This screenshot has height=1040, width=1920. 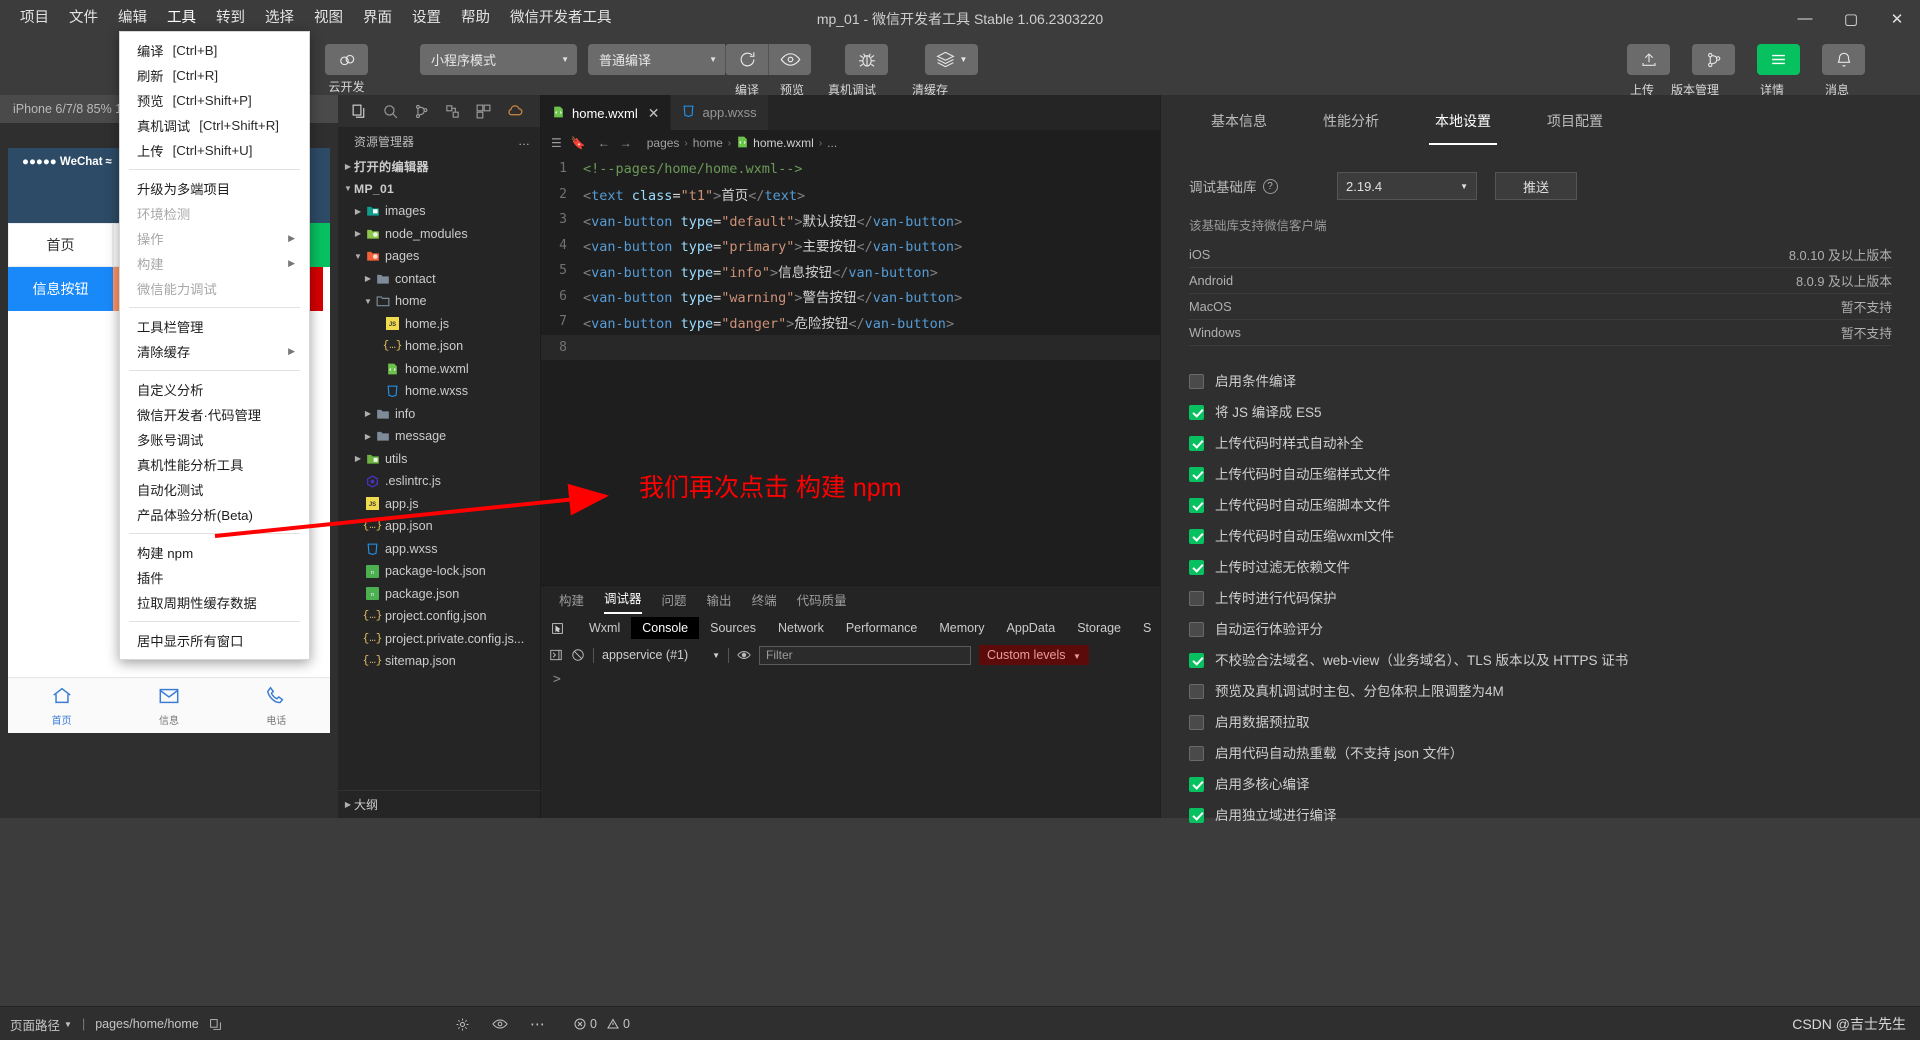 What do you see at coordinates (708, 143) in the screenshot?
I see `breadcrumb-segment-1: home` at bounding box center [708, 143].